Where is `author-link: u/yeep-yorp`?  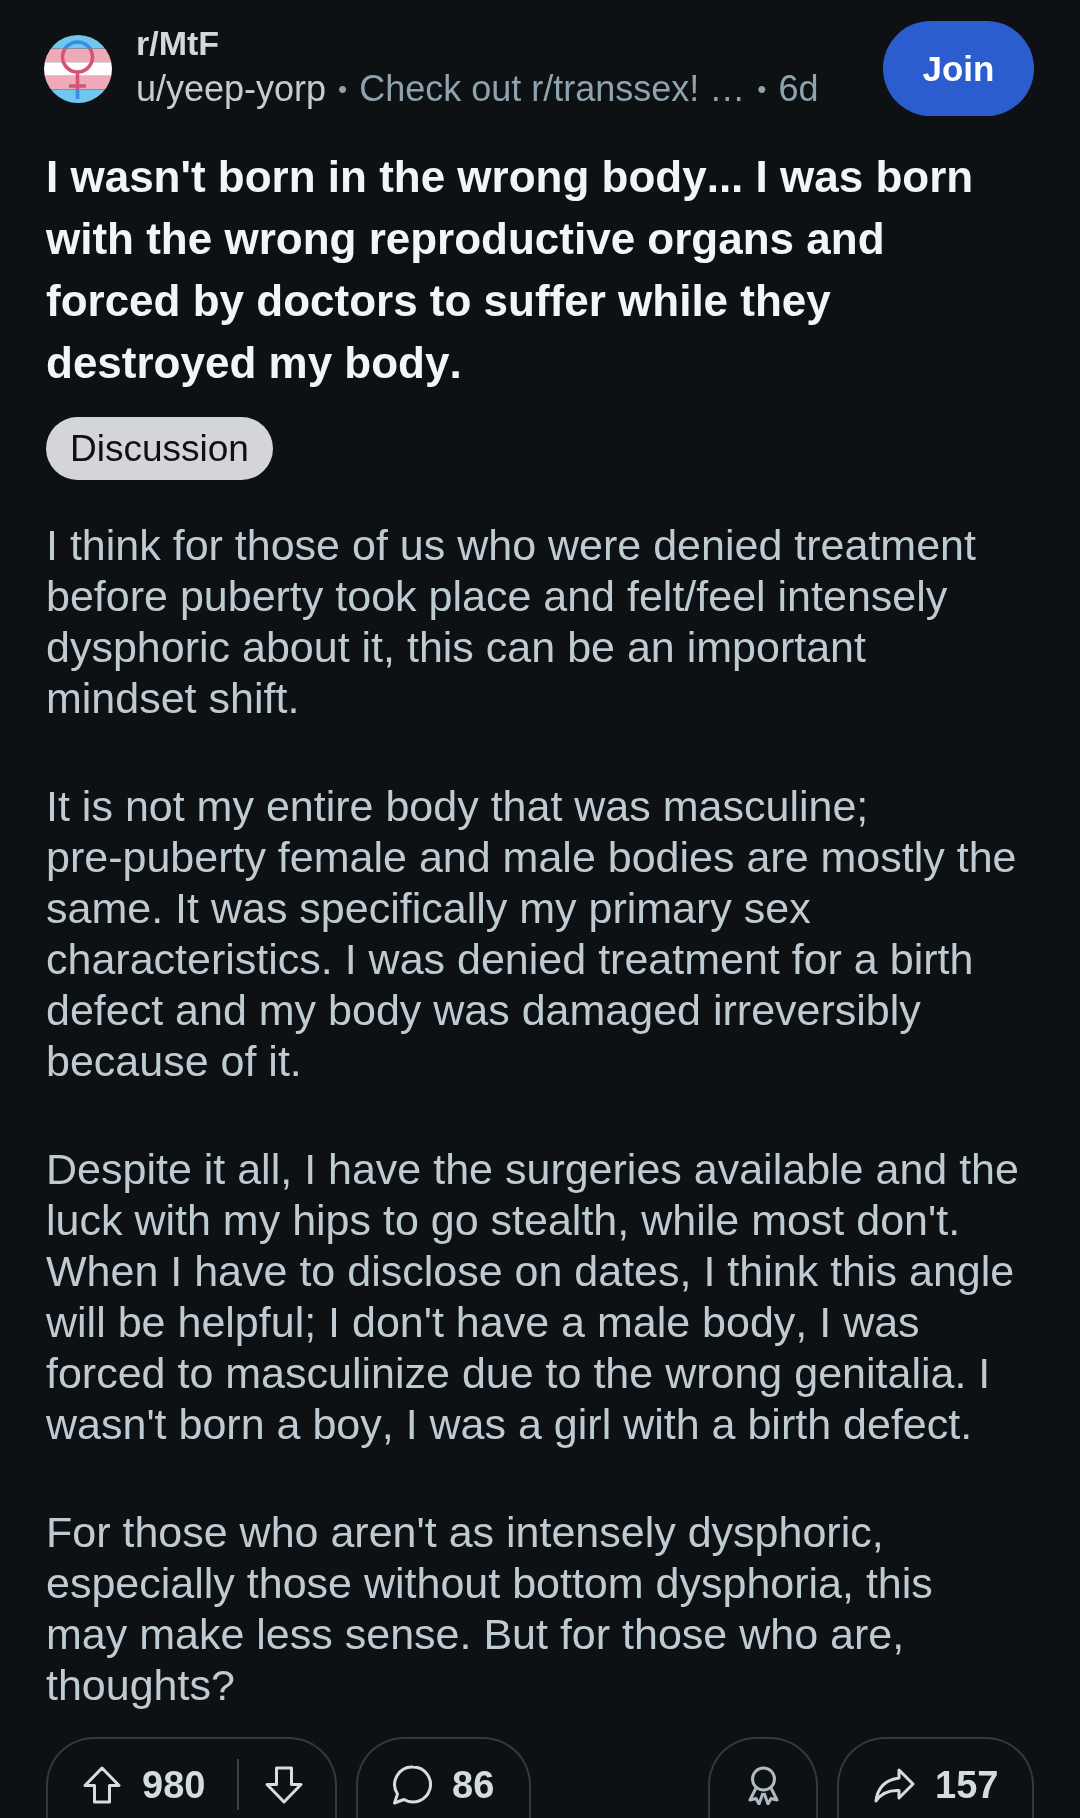
author-link: u/yeep-yorp is located at coordinates (231, 88).